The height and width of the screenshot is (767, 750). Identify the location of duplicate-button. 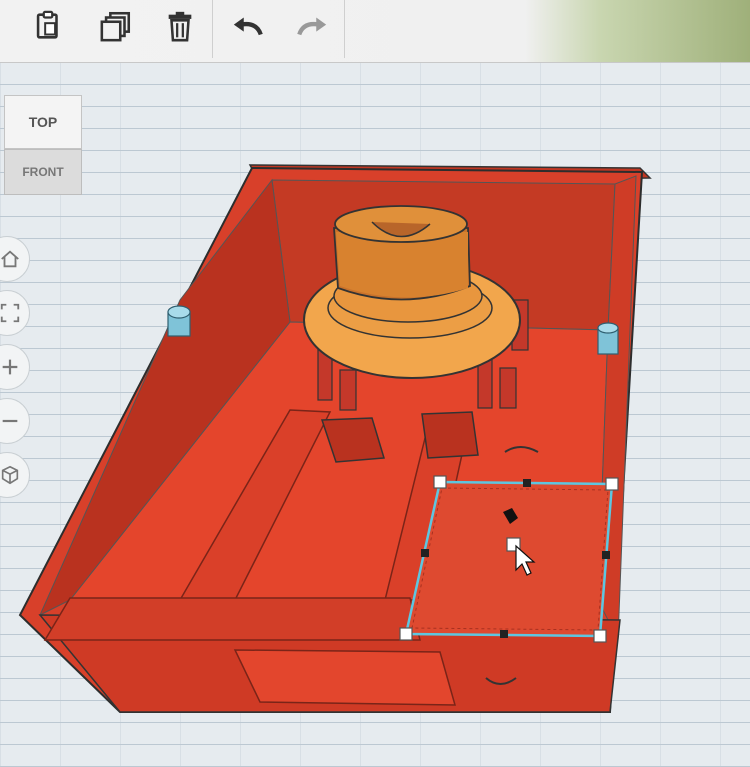
(116, 26).